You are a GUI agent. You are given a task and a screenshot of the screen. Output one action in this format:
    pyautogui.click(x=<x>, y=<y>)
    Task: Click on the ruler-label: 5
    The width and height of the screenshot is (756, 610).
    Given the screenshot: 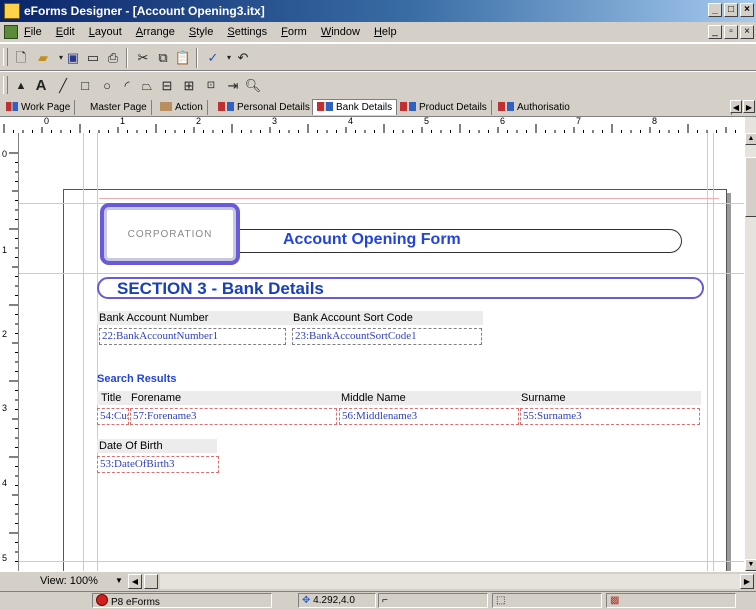 What is the action you would take?
    pyautogui.click(x=5, y=558)
    